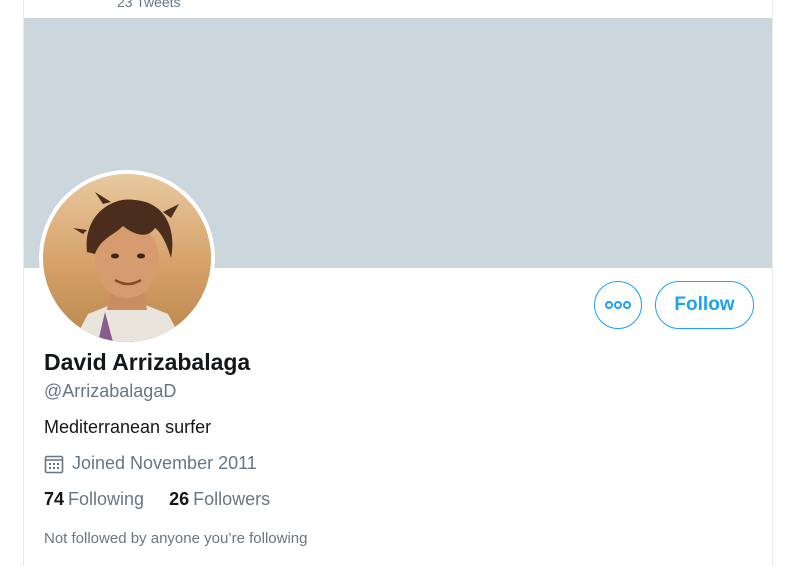 This screenshot has height=566, width=796. I want to click on profile-header-bar: 23 Tweets, so click(398, 9).